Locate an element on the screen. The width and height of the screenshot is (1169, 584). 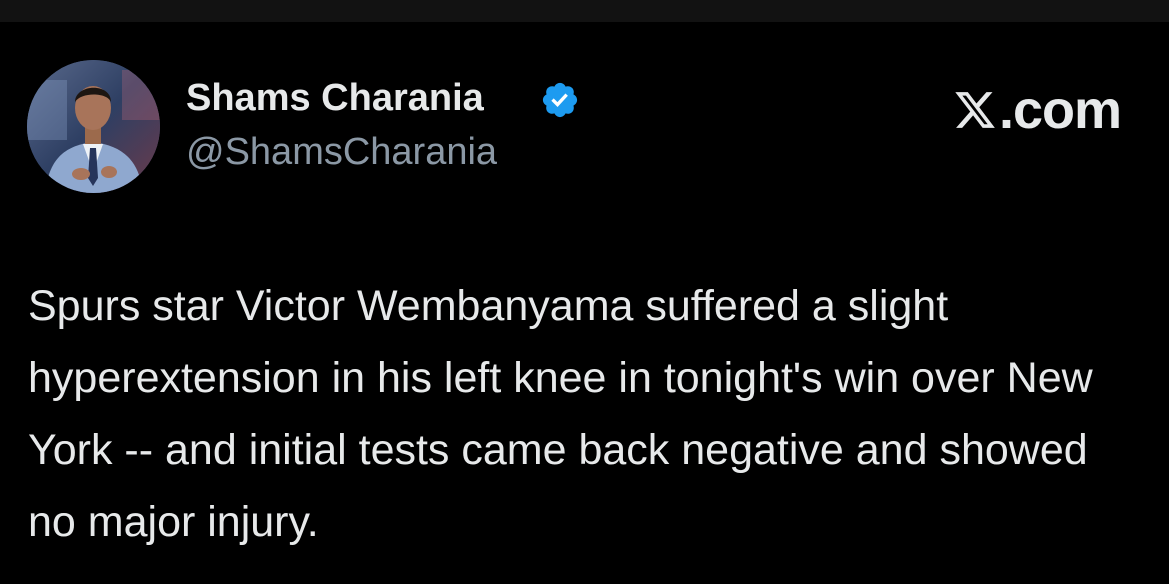
brand-suffix: .com is located at coordinates (1060, 110).